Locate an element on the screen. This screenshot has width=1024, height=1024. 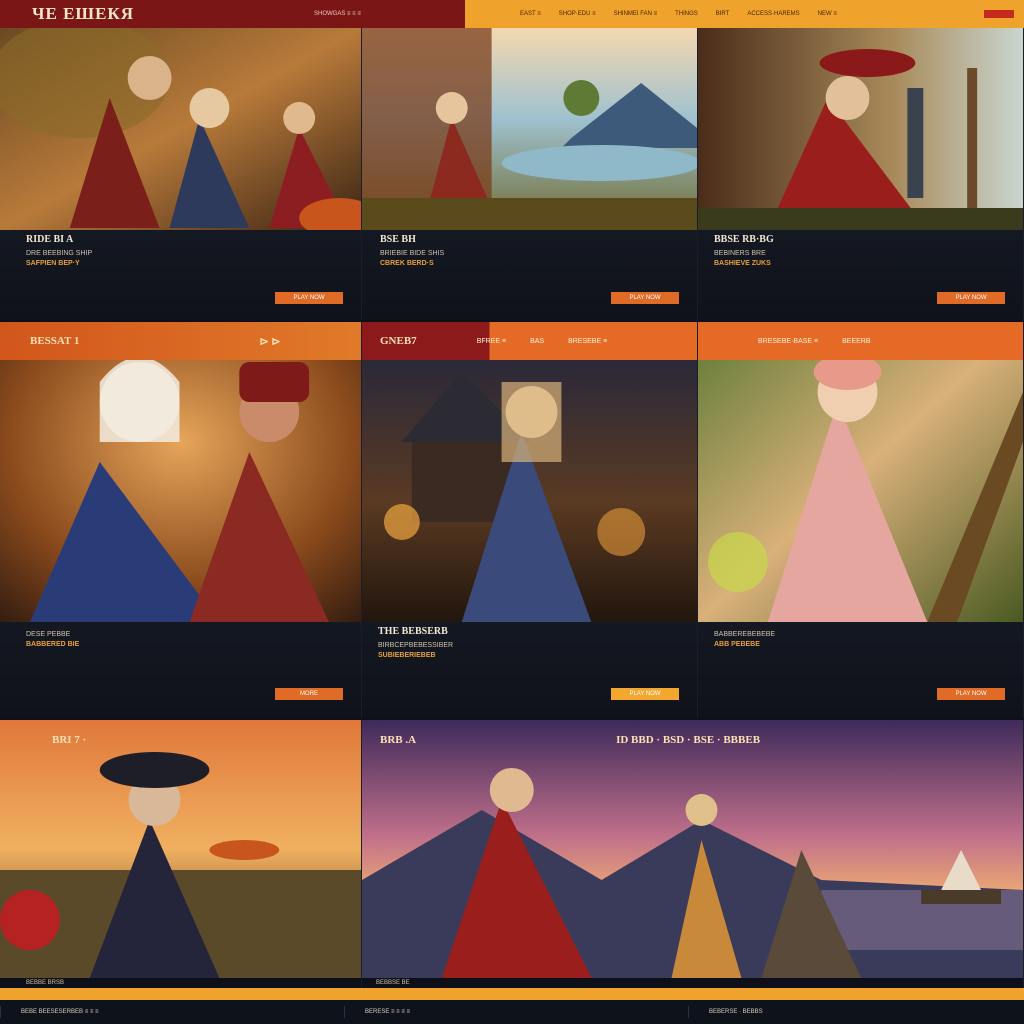
site-tagline: SHOWGAS ≡ ≡ ≡ is located at coordinates (337, 14).